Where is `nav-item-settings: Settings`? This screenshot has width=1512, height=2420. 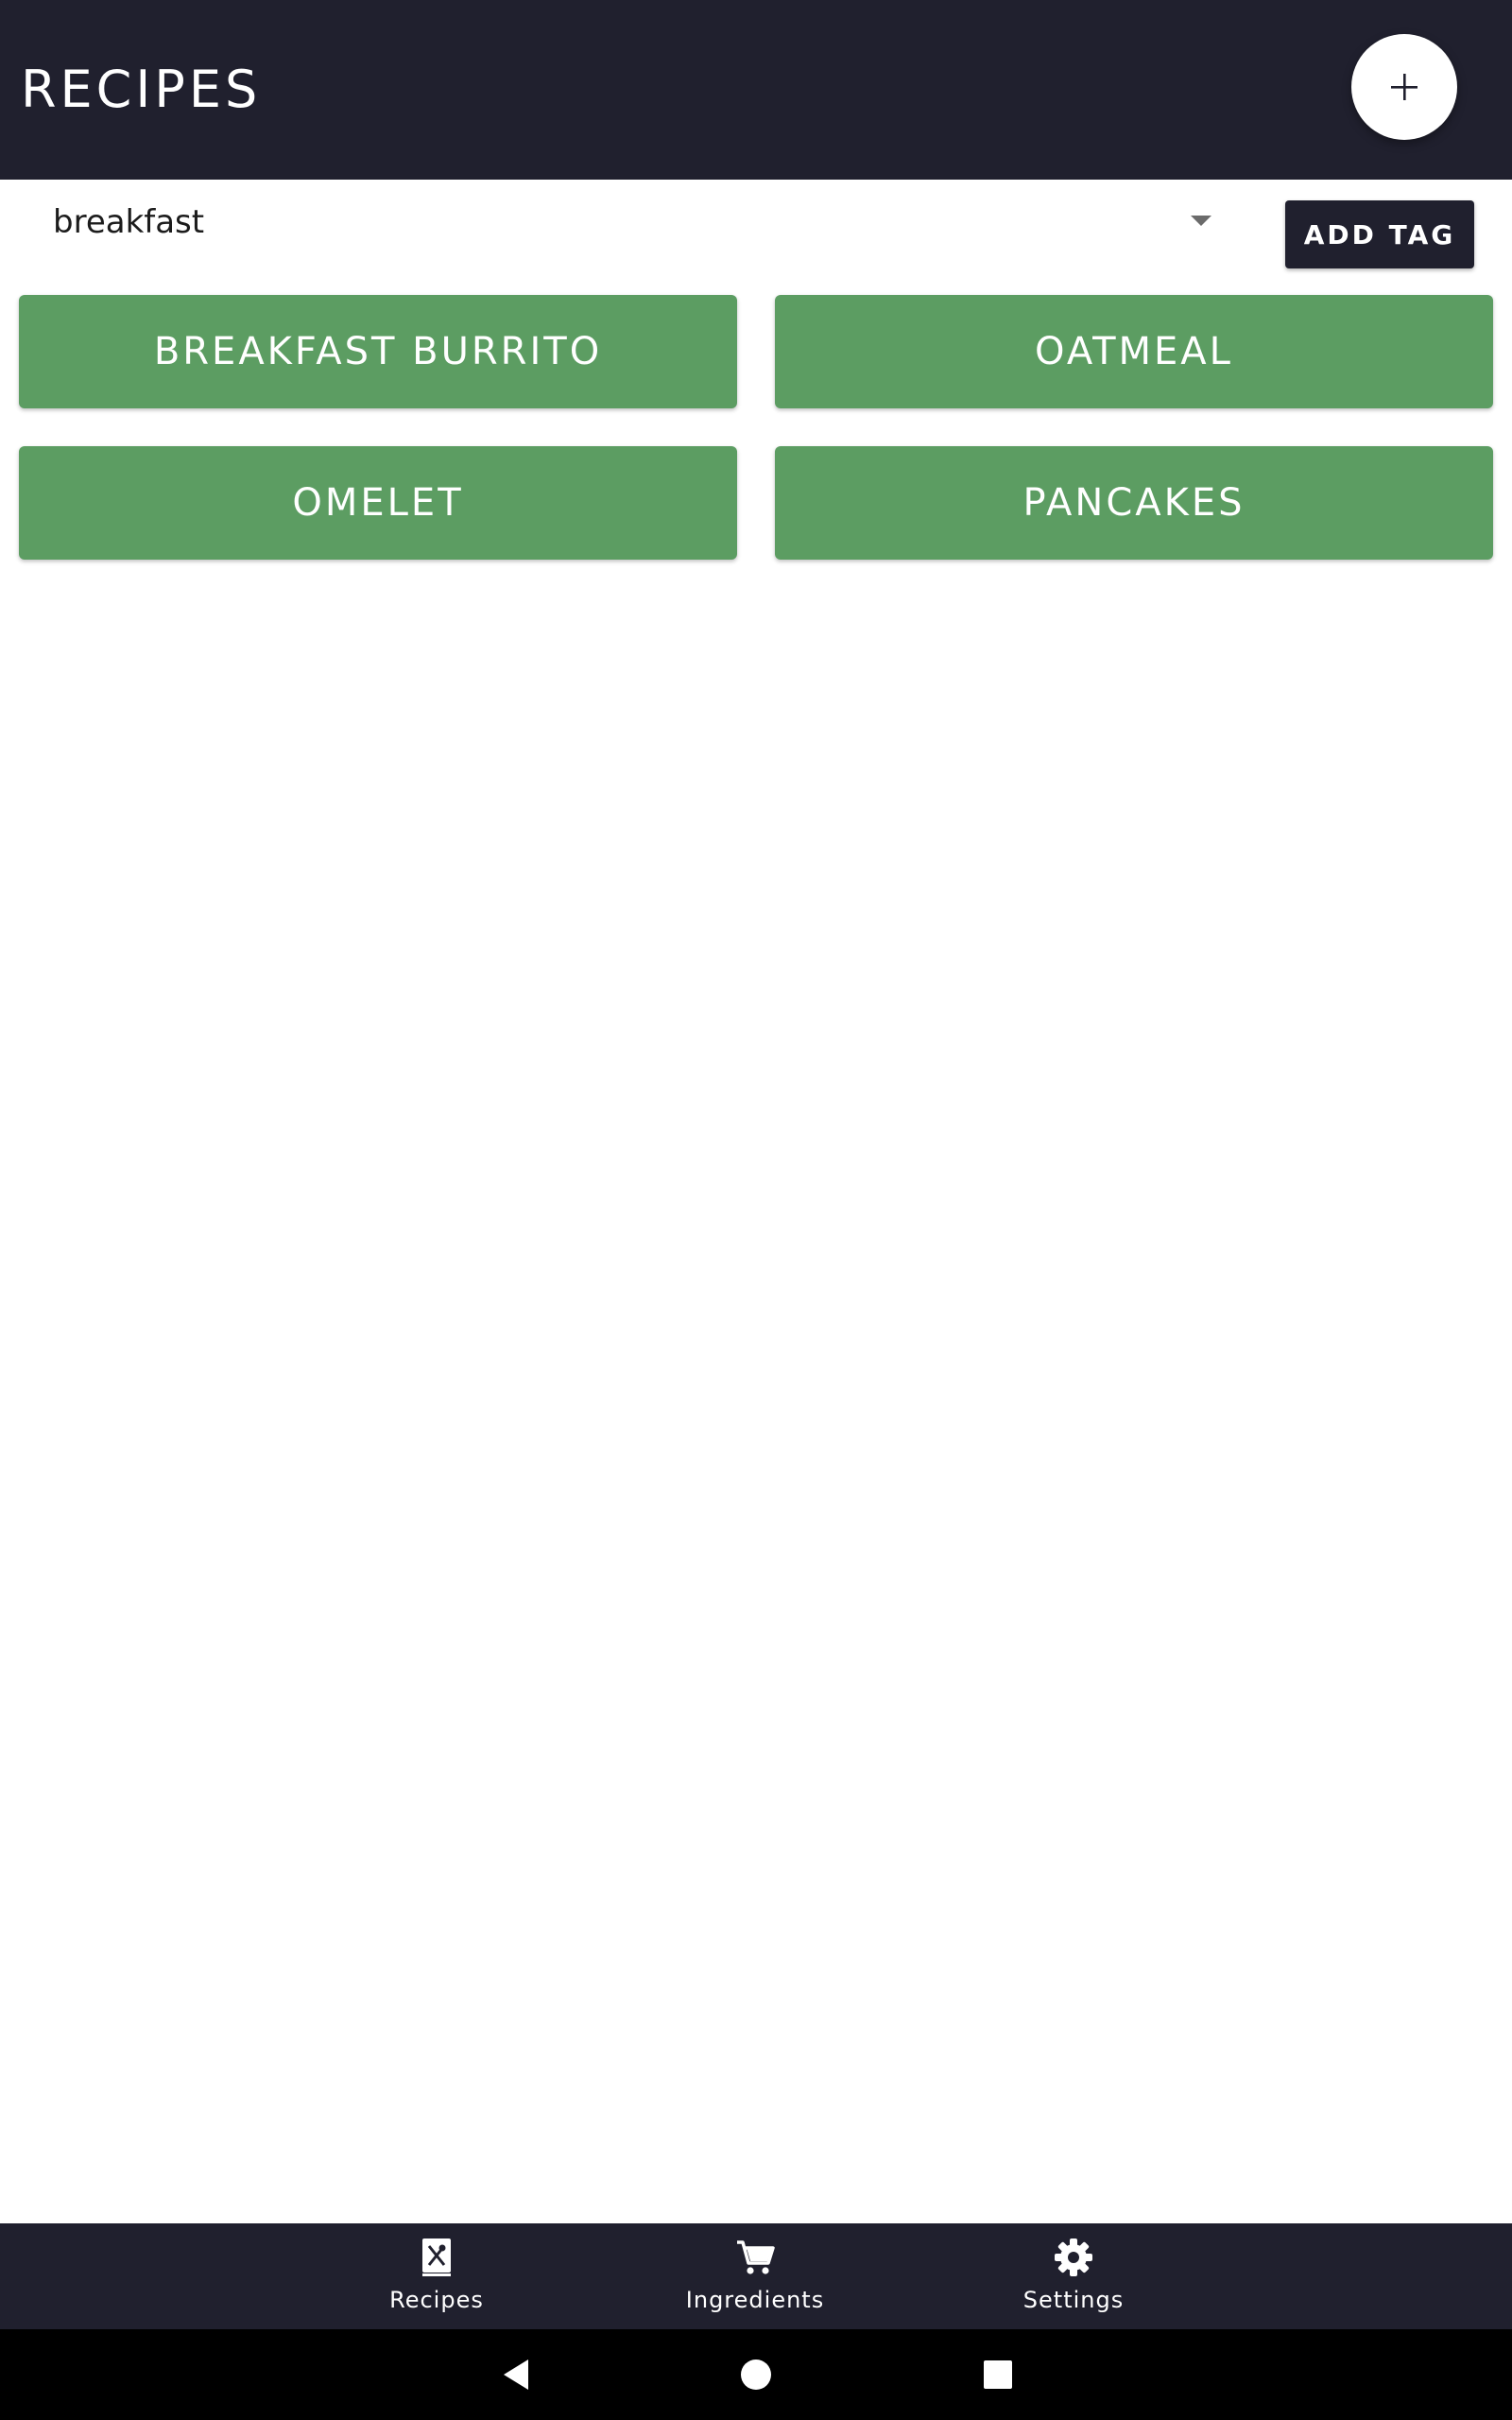
nav-item-settings: Settings is located at coordinates (1073, 2278).